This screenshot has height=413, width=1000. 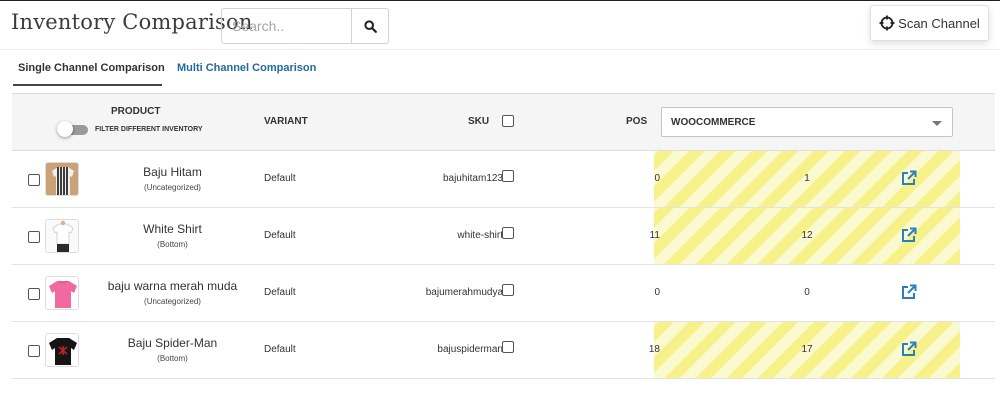 I want to click on column-variant: VARIANT, so click(x=286, y=121).